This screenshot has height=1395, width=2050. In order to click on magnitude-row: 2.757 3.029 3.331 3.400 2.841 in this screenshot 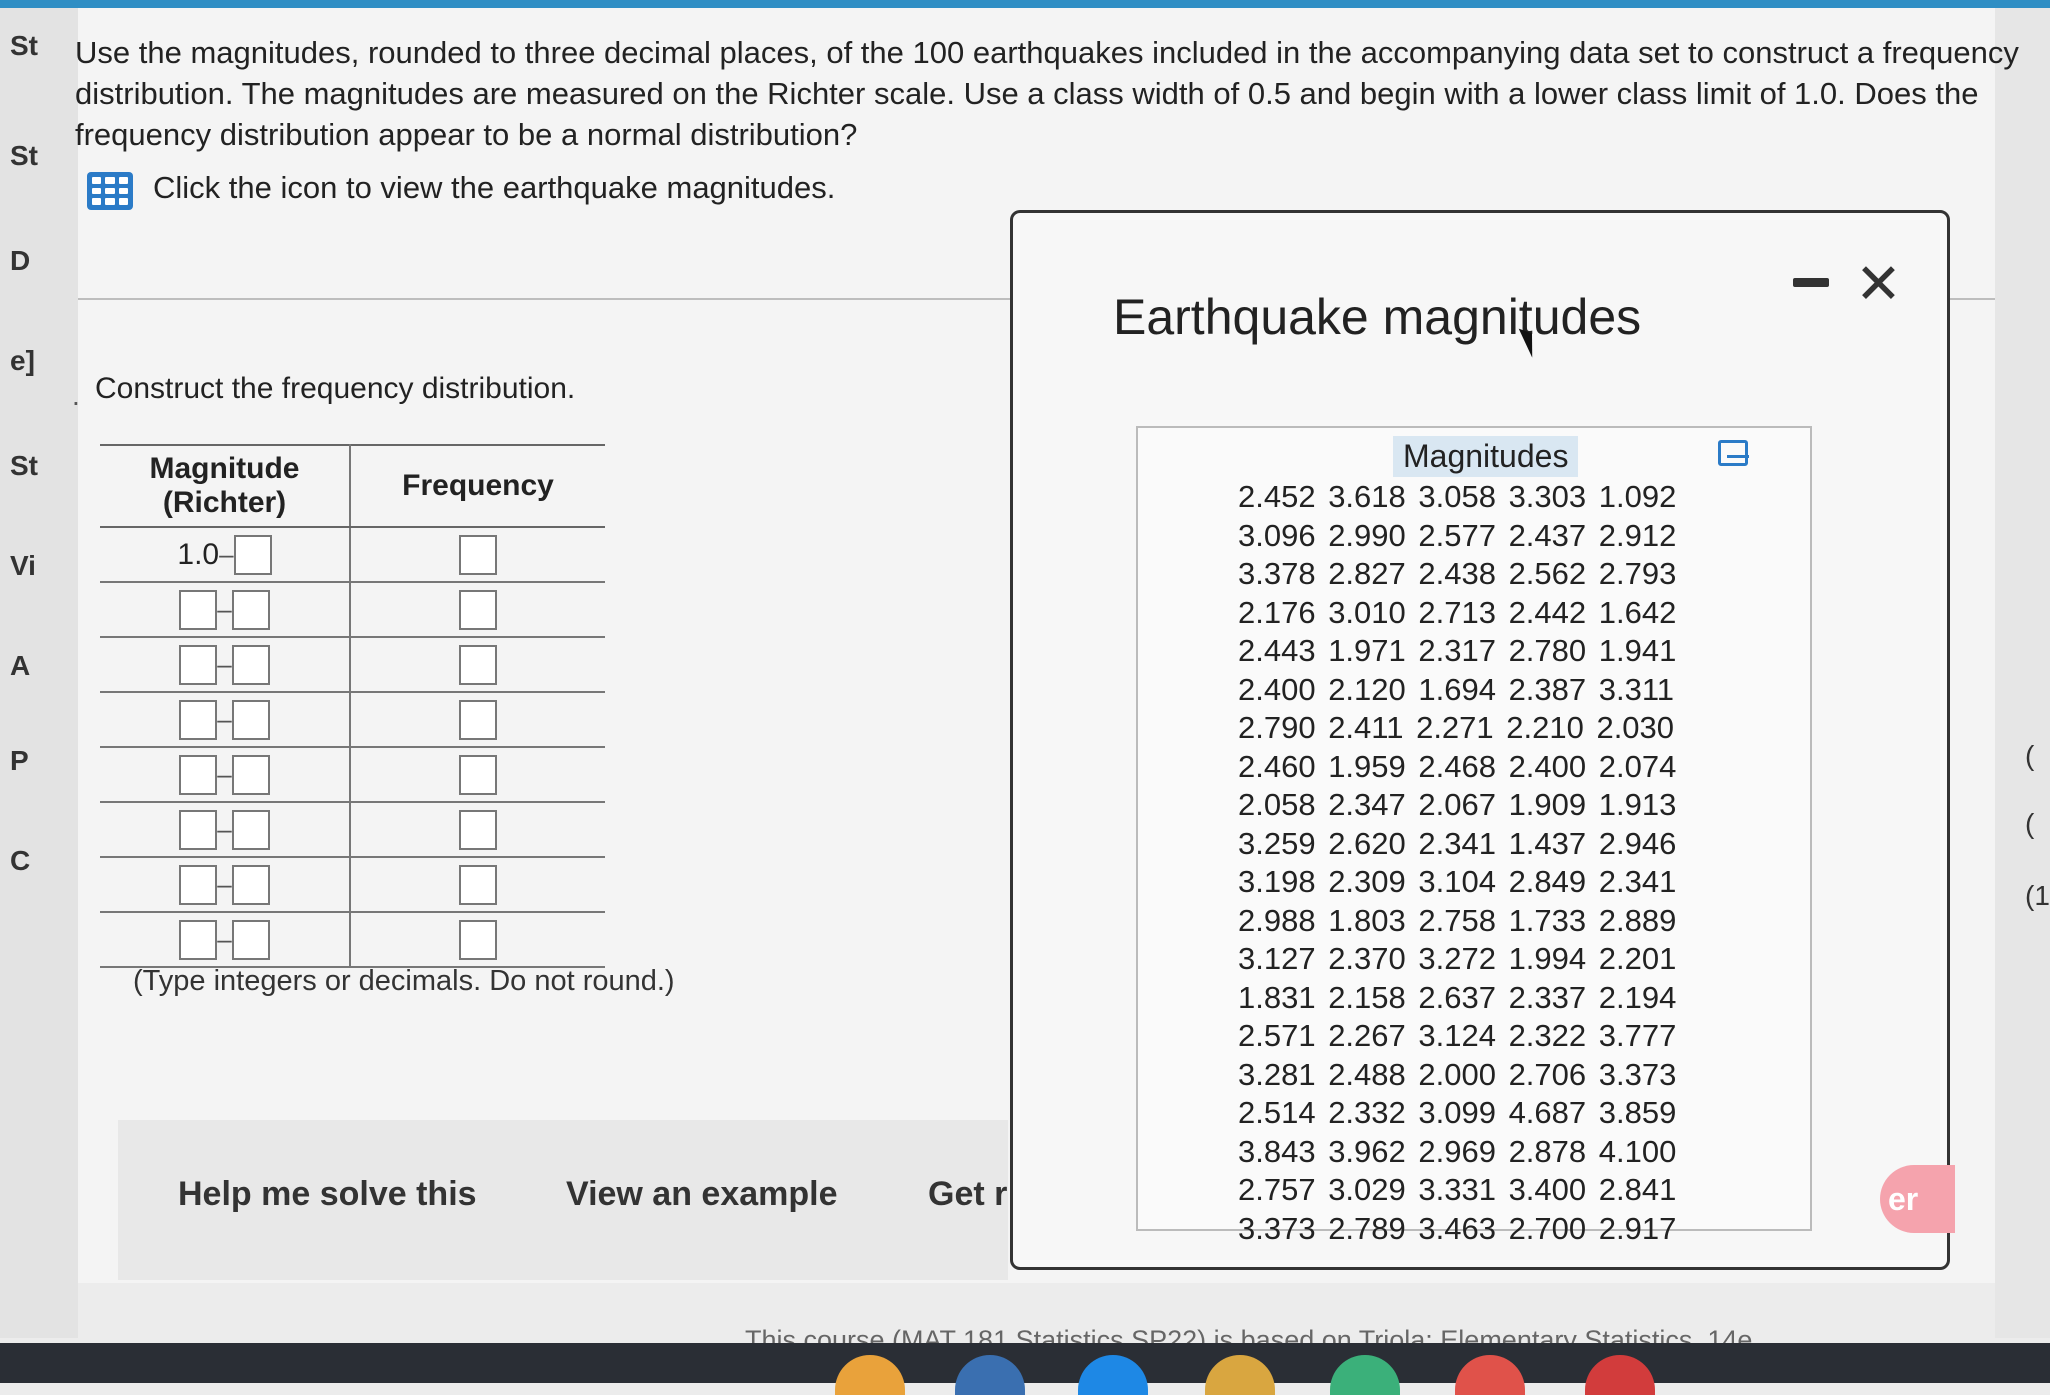, I will do `click(1457, 1189)`.